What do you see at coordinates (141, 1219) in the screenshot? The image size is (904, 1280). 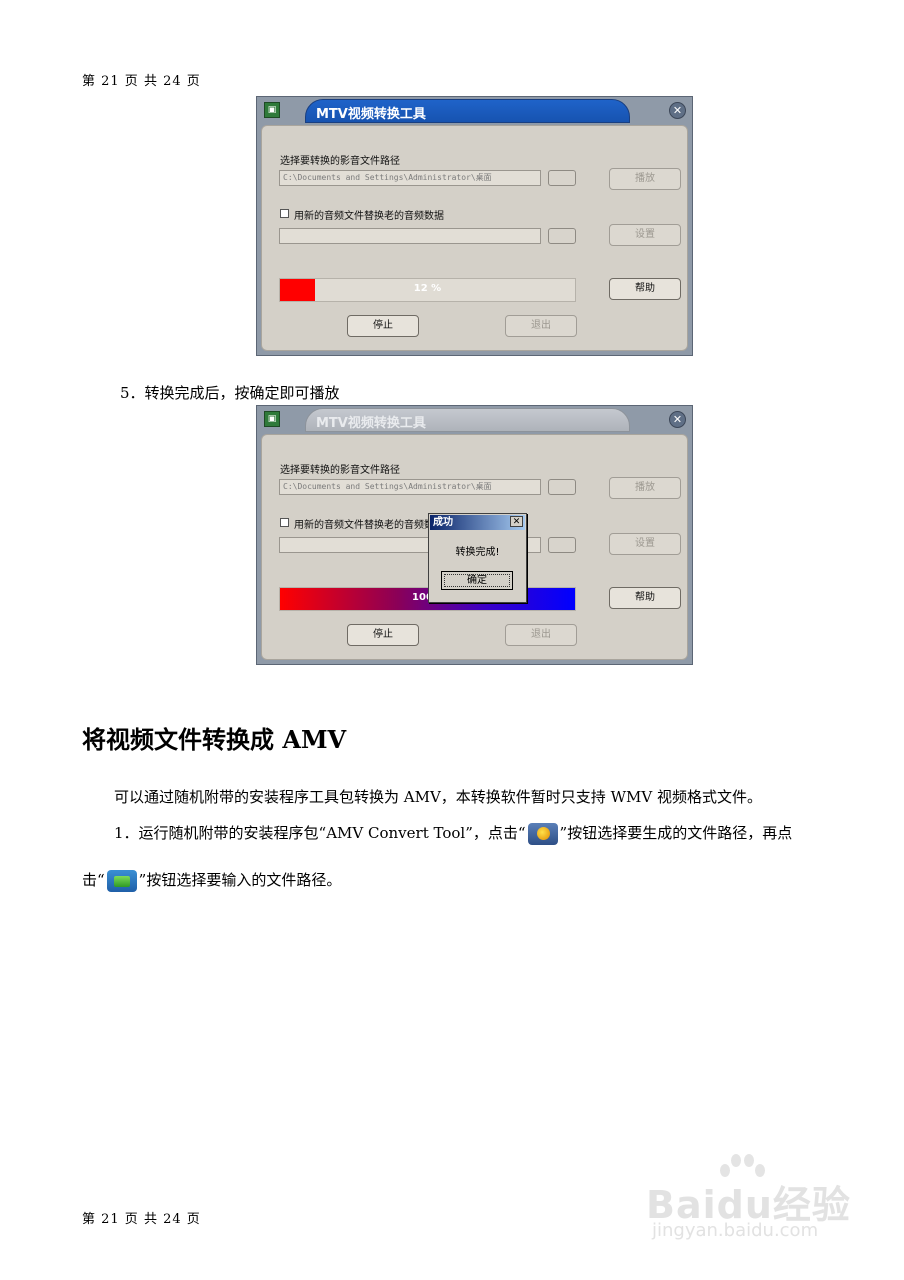 I see `page-number-bottom: 第 21 页 共 24 页` at bounding box center [141, 1219].